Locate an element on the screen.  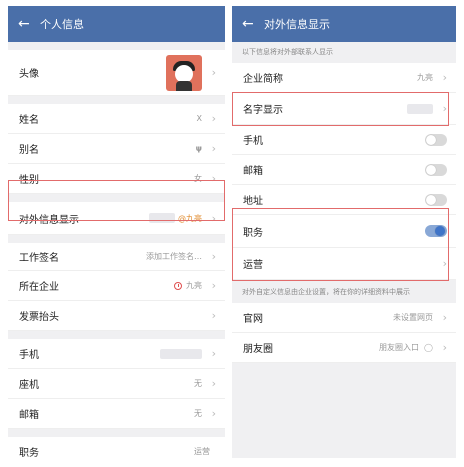
address-label: 地址 is located at coordinates (253, 201).